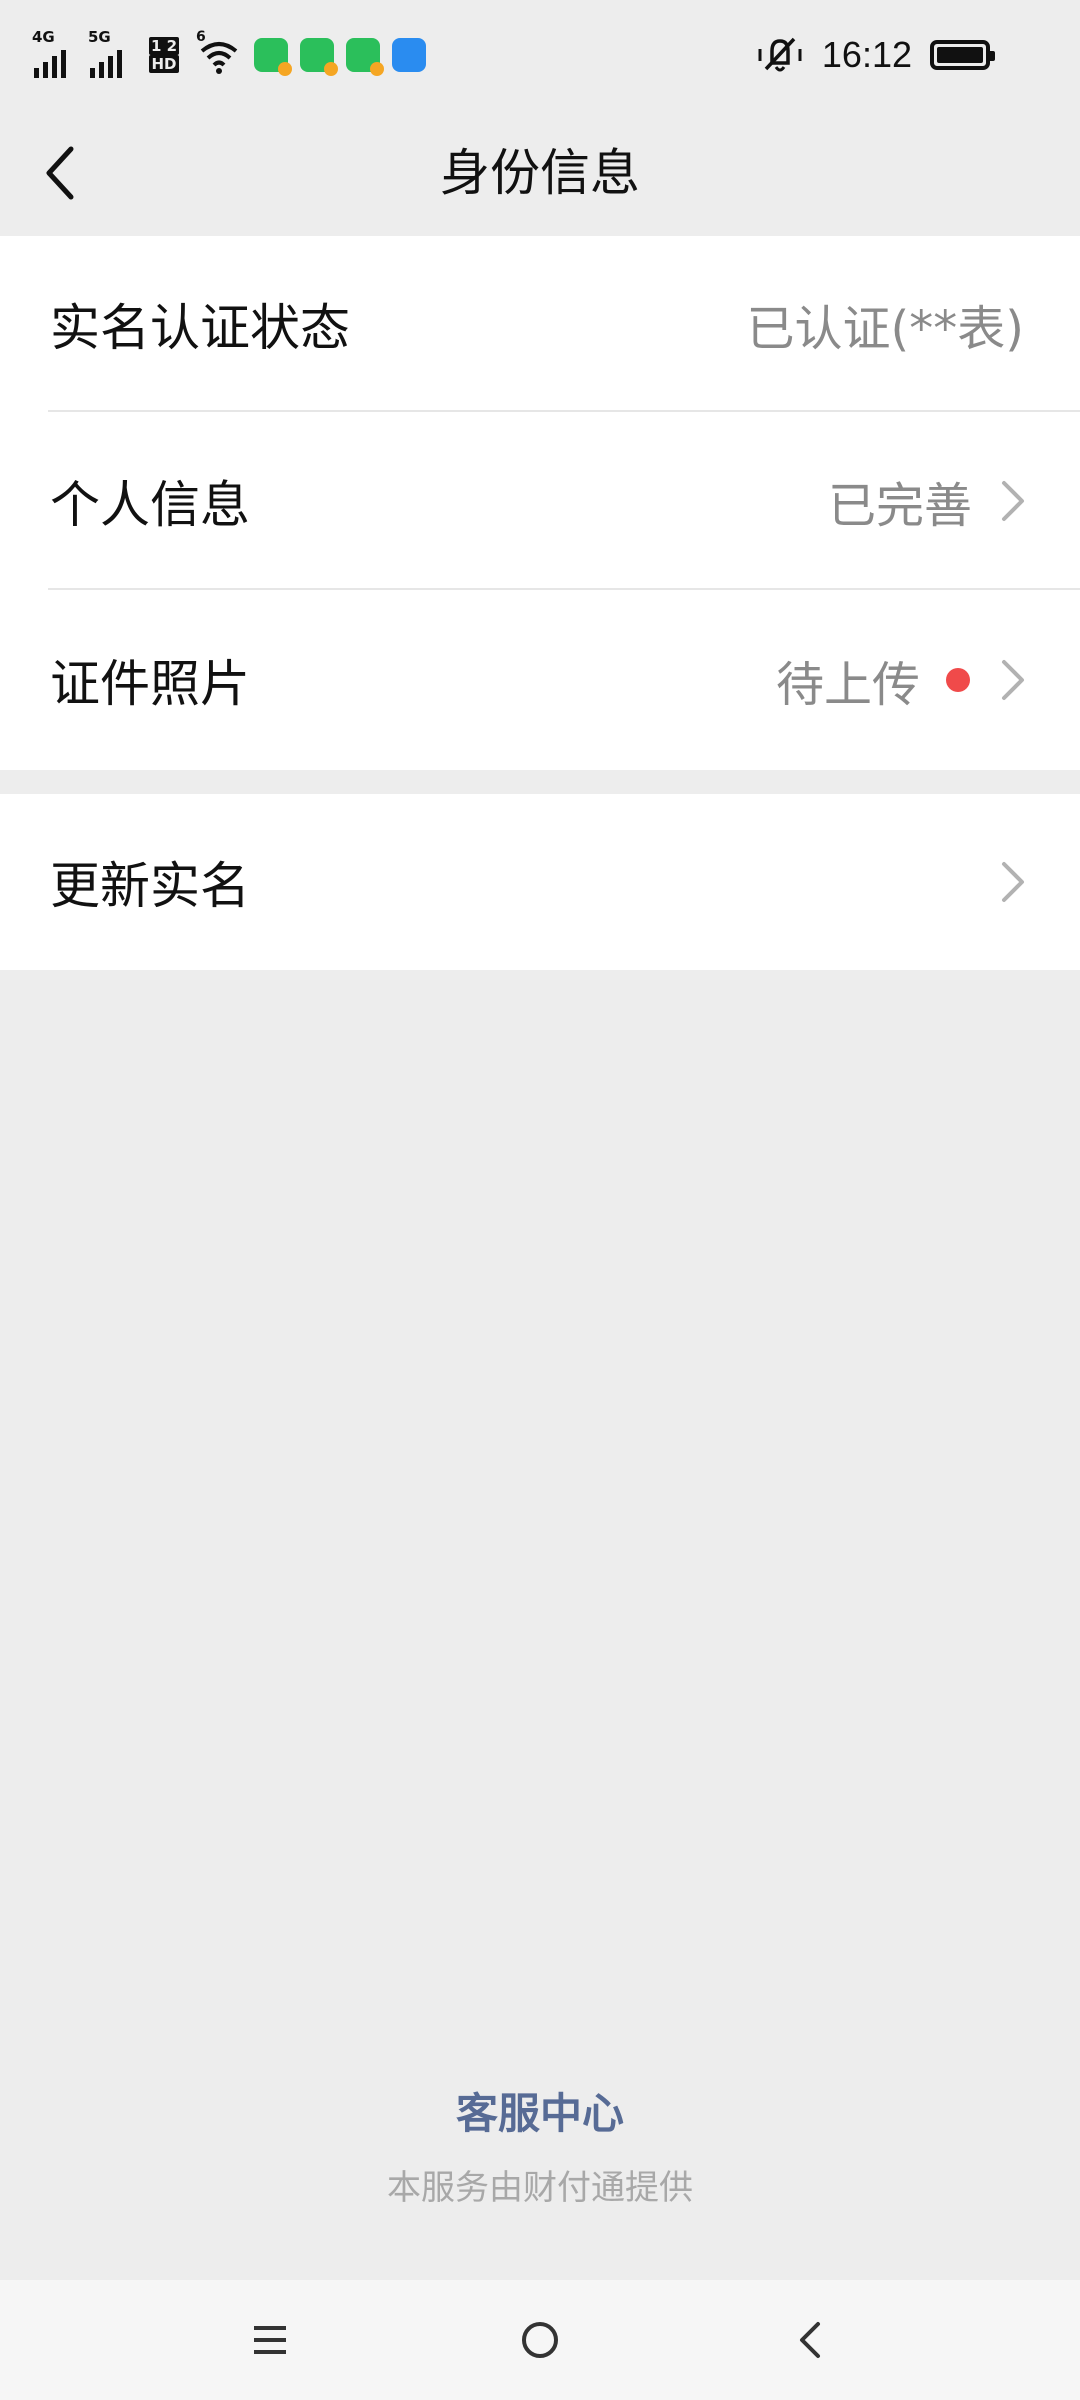 The image size is (1080, 2400). I want to click on back-button, so click(60, 173).